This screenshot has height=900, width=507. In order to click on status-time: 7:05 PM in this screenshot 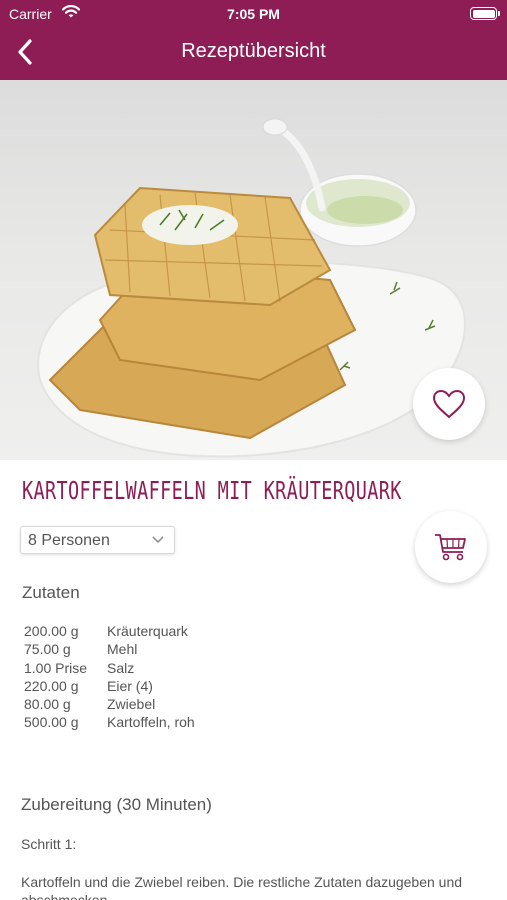, I will do `click(253, 14)`.